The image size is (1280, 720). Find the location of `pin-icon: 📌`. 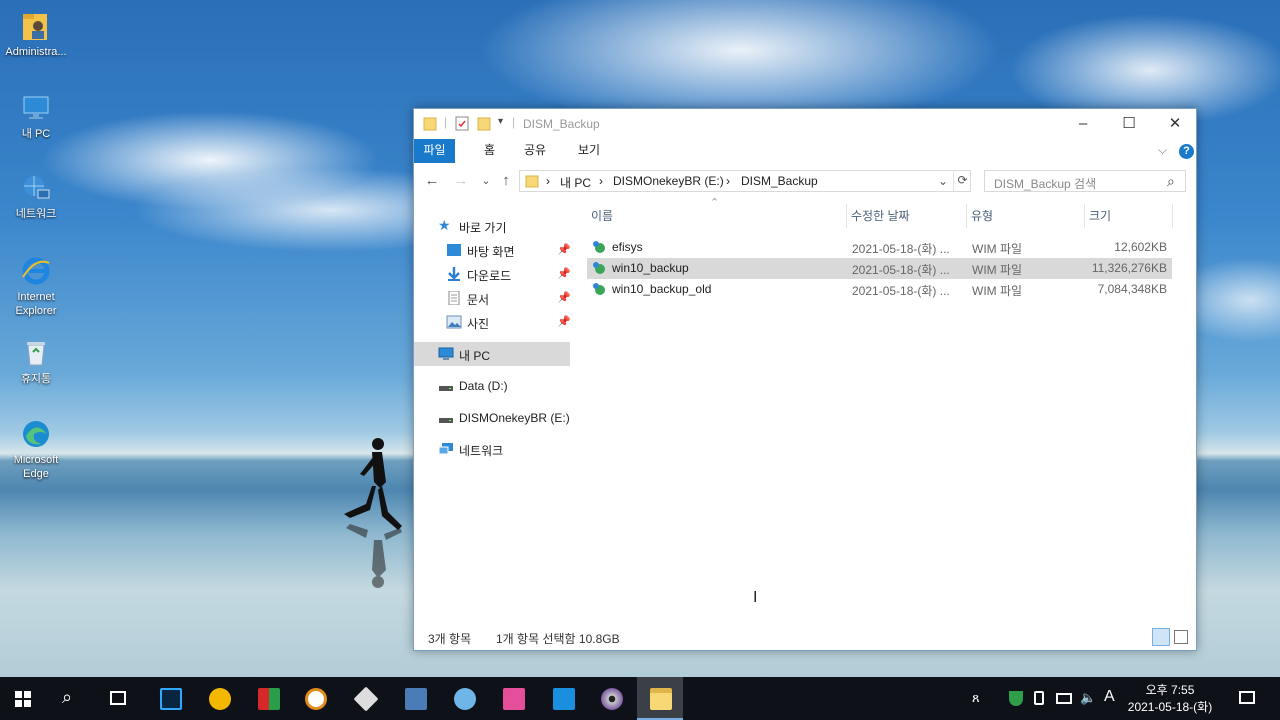

pin-icon: 📌 is located at coordinates (564, 322).